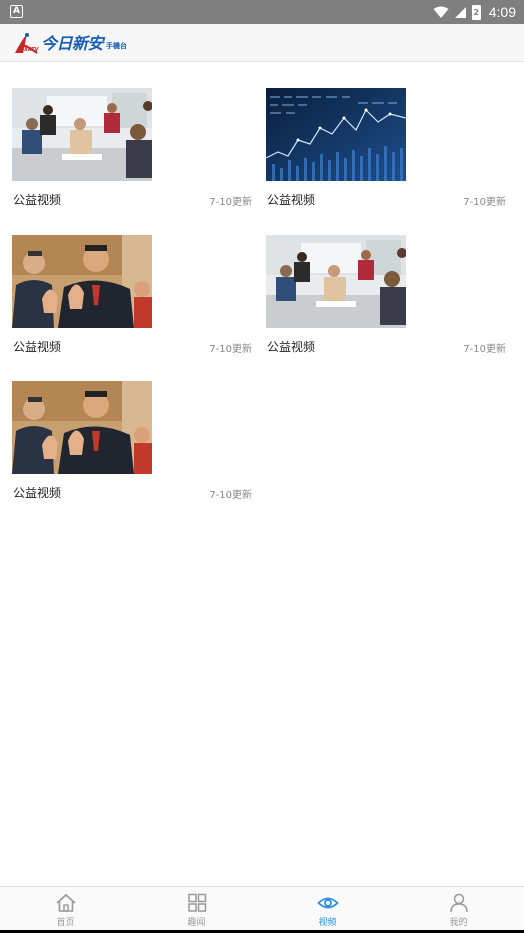  What do you see at coordinates (458, 923) in the screenshot?
I see `tab-label: 我的` at bounding box center [458, 923].